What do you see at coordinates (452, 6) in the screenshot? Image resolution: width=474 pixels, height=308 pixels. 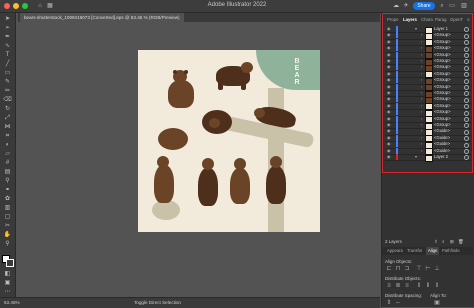 I see `arrange-icon: ▭` at bounding box center [452, 6].